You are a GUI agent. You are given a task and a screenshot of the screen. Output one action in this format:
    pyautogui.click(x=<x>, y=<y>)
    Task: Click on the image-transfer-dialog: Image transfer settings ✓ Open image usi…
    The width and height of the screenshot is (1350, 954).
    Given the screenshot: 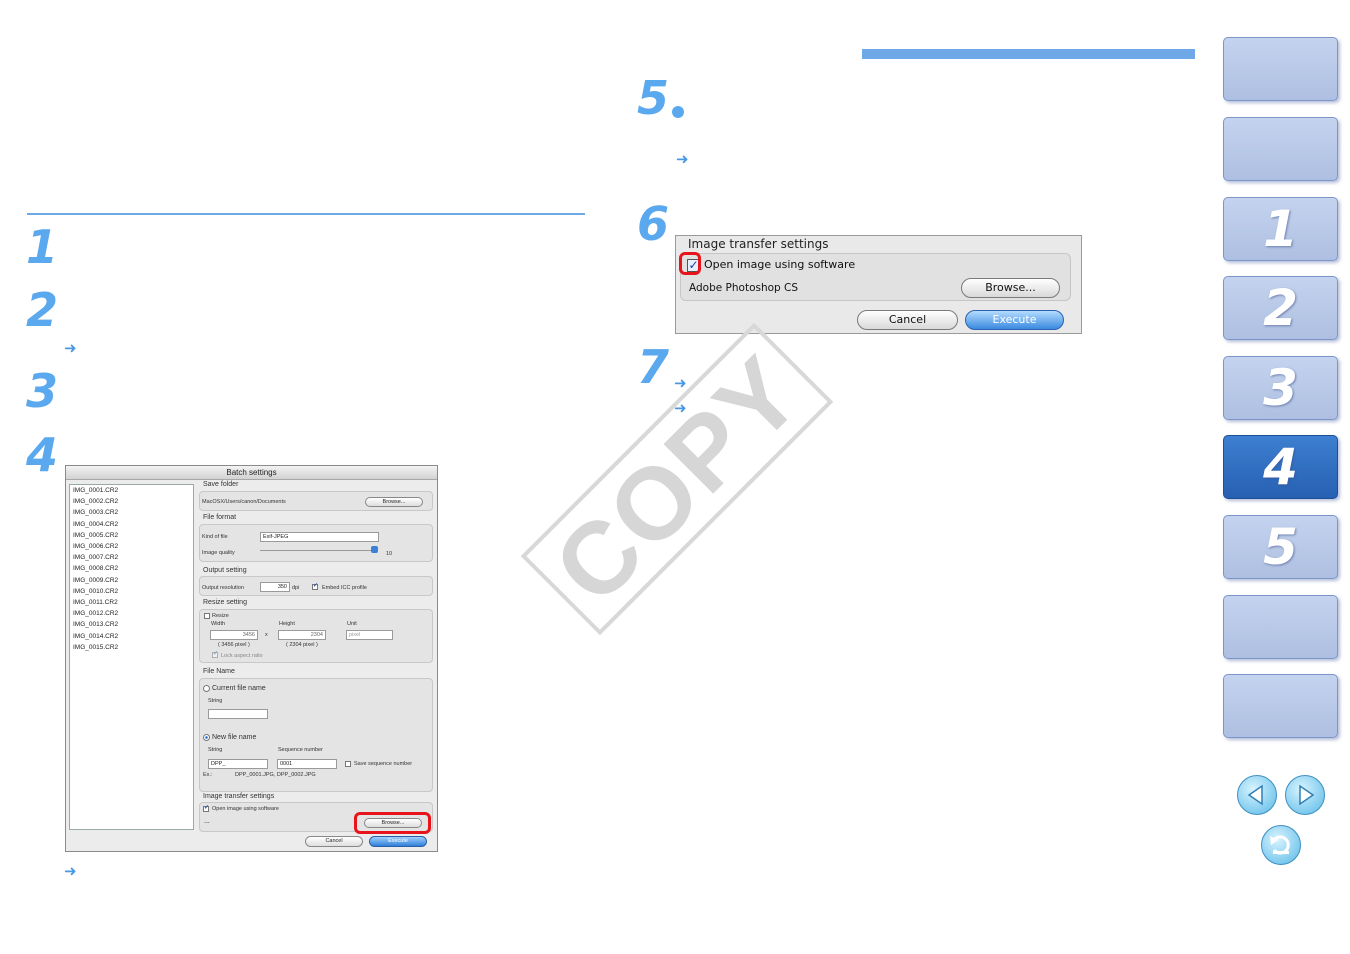 What is the action you would take?
    pyautogui.click(x=878, y=284)
    